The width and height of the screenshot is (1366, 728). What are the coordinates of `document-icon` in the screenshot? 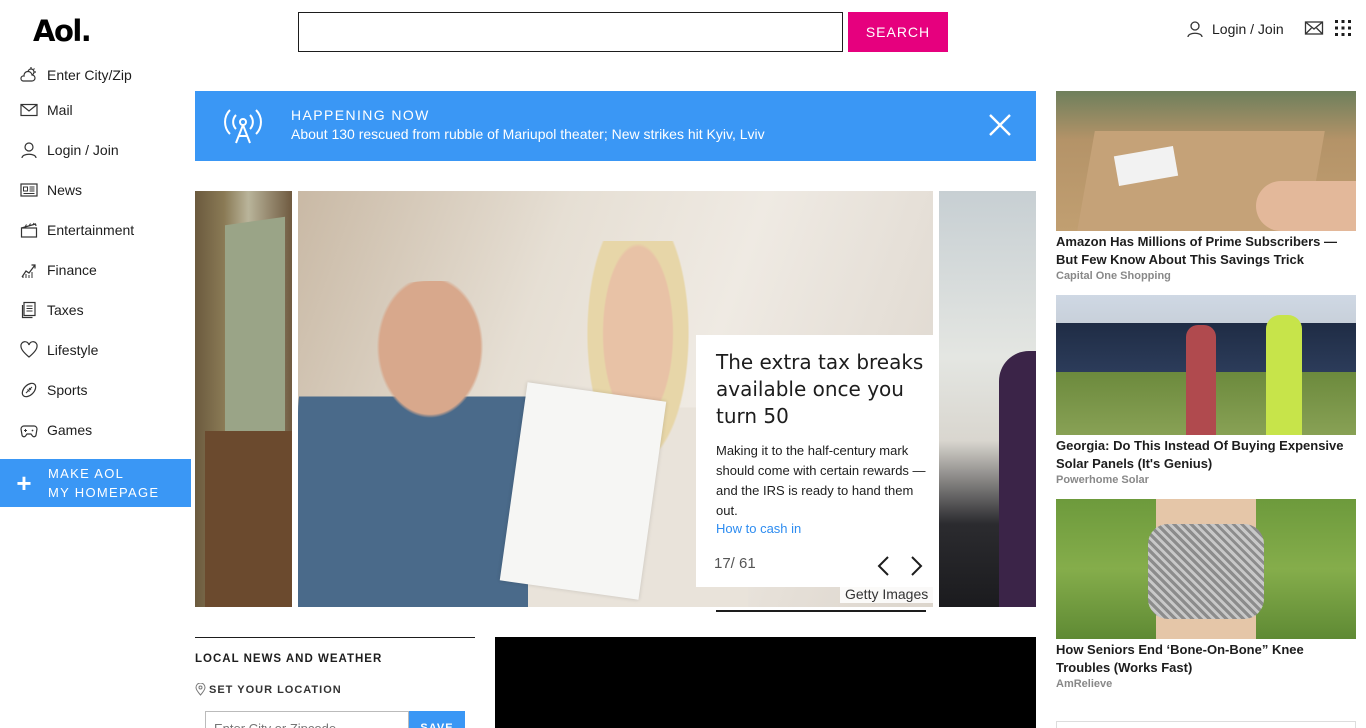 It's located at (29, 310).